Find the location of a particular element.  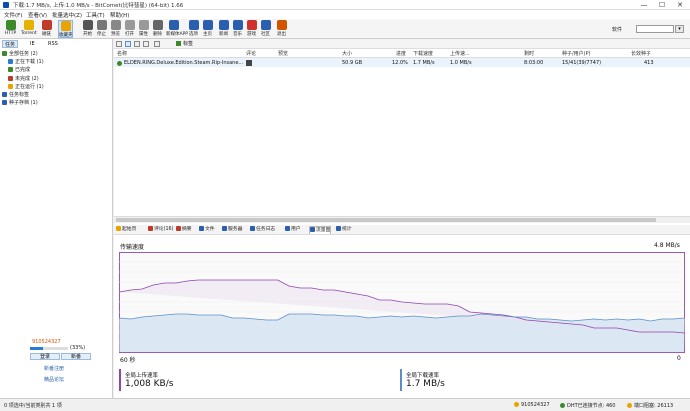

tree-item: 全部任务 (2) is located at coordinates (20, 53).